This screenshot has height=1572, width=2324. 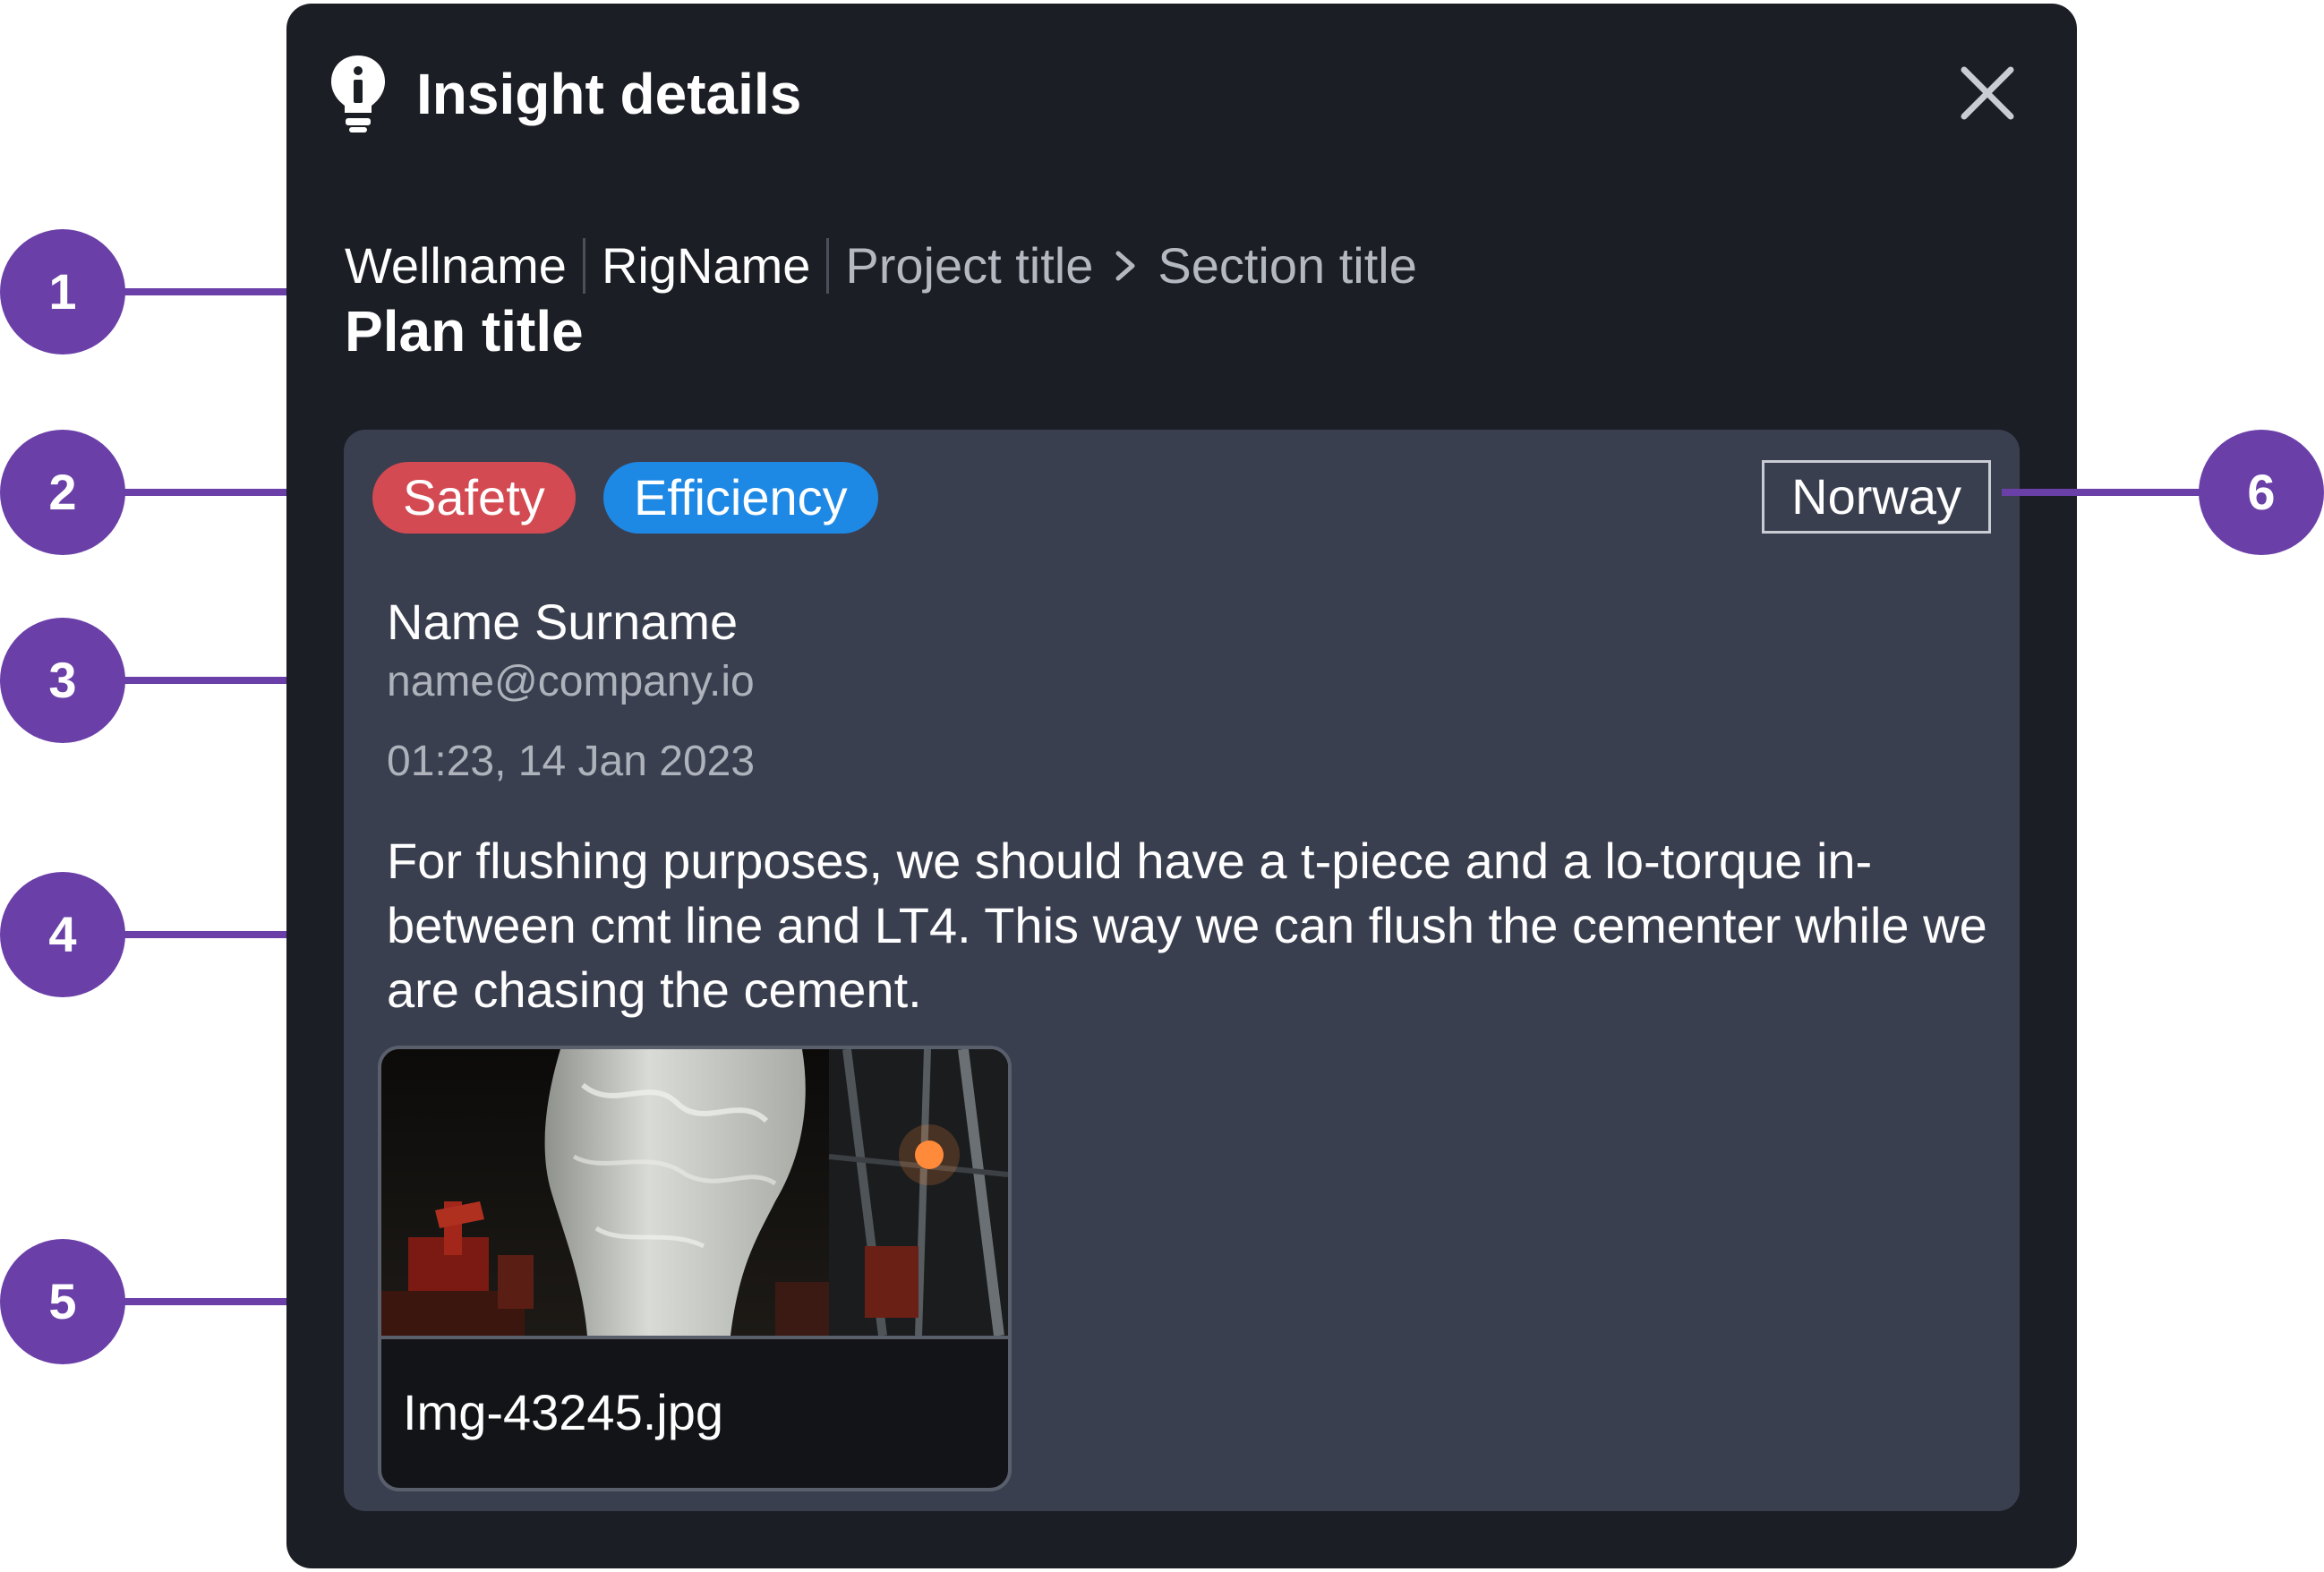 I want to click on callout-badge-1: 1, so click(x=62, y=292).